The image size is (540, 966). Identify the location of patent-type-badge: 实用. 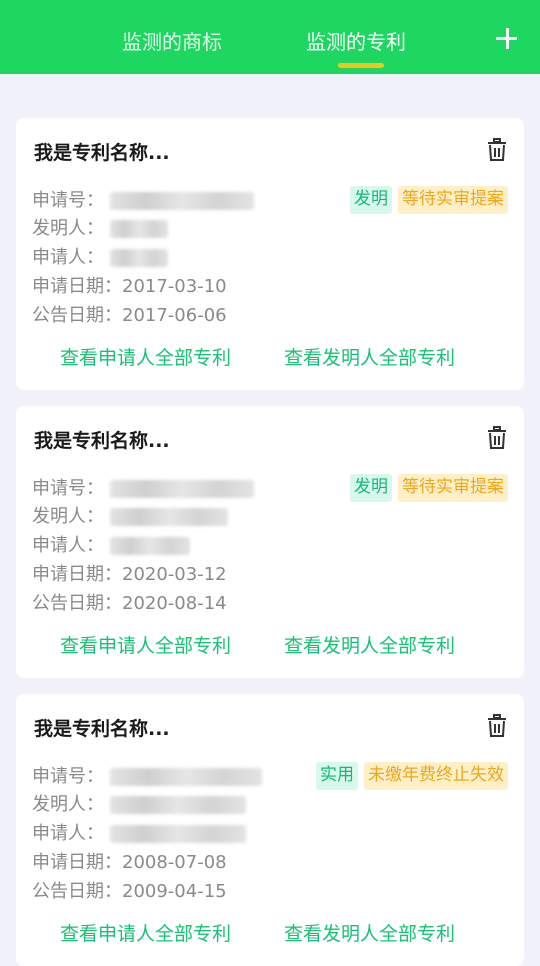
(337, 776).